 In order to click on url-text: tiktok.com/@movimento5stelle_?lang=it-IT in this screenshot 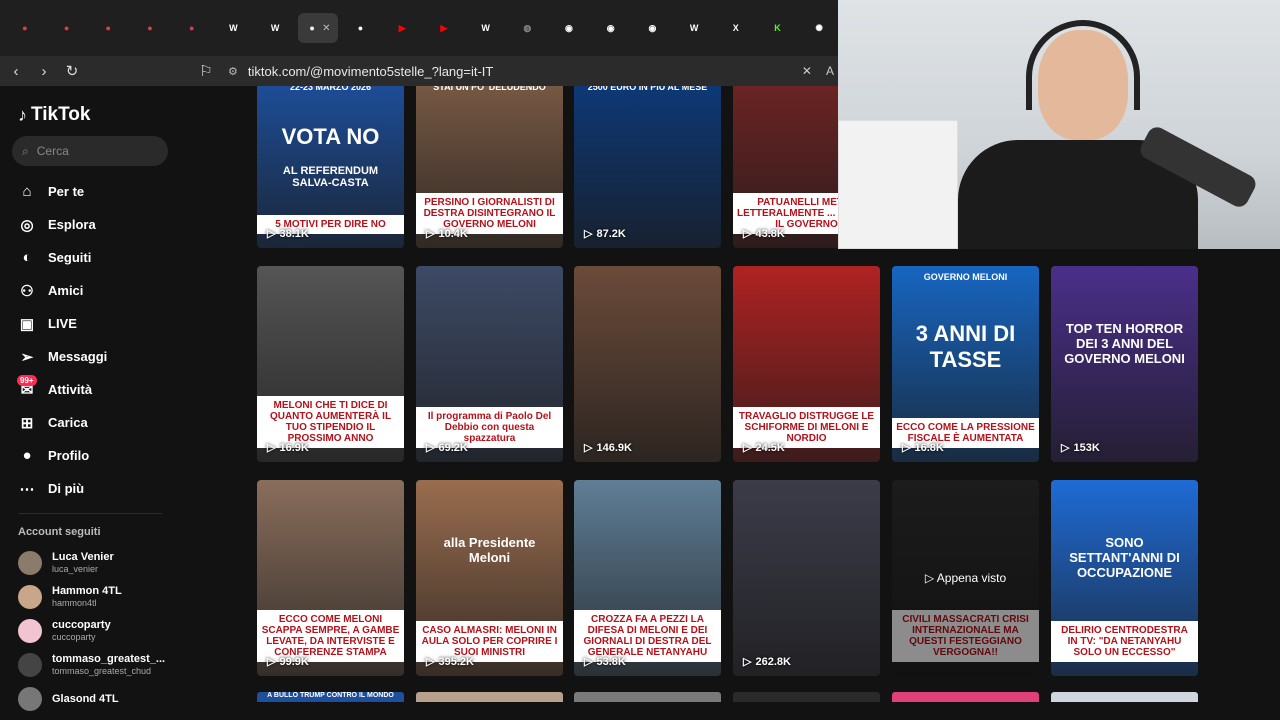, I will do `click(370, 71)`.